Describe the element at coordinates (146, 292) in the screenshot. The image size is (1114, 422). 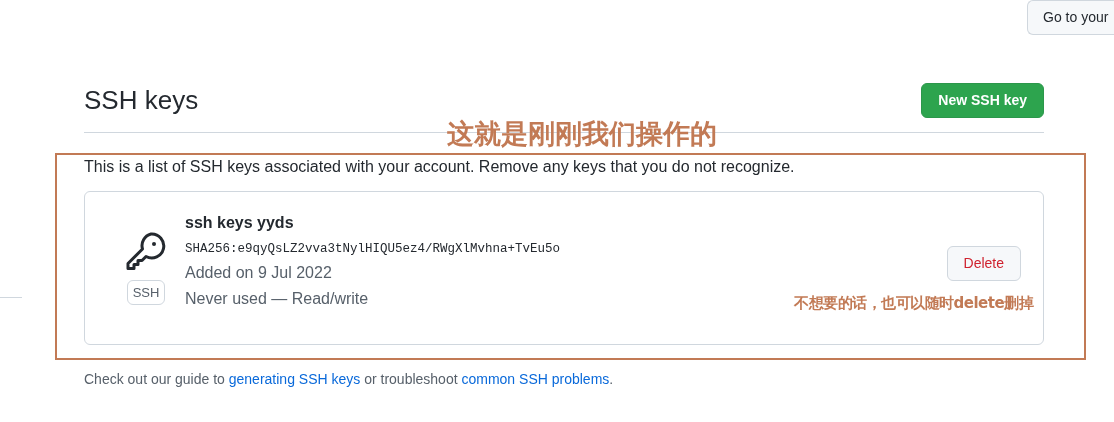
I see `key-type-label: SSH` at that location.